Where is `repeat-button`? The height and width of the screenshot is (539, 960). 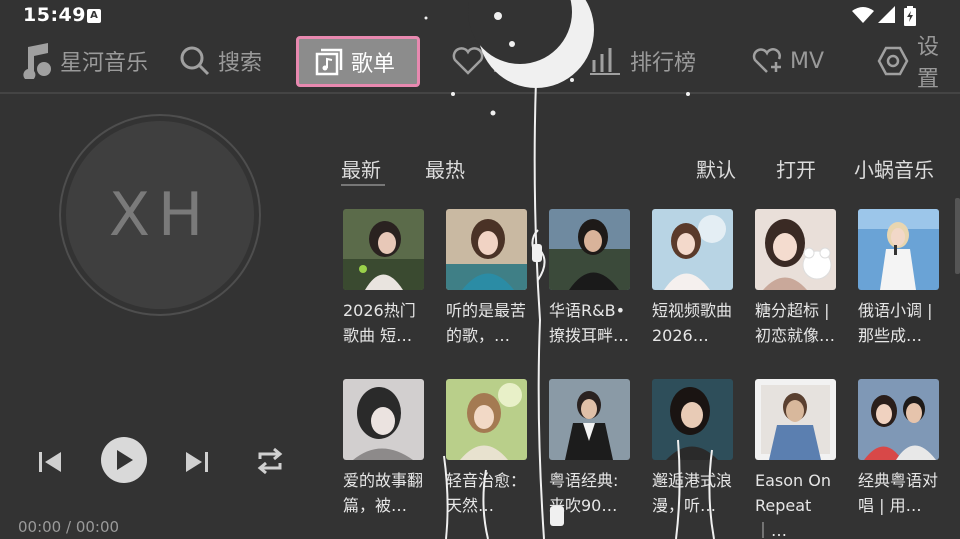
repeat-button is located at coordinates (270, 461).